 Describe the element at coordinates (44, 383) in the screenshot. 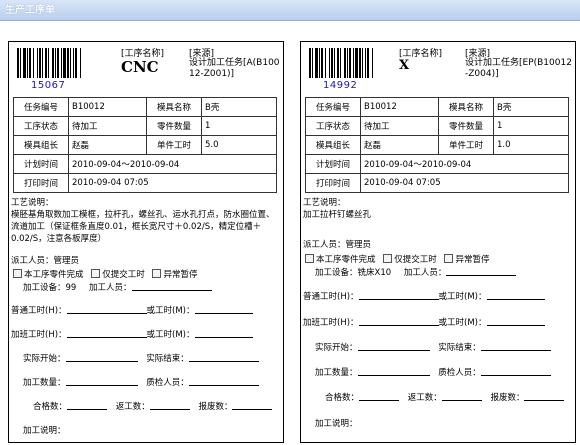

I see `process-qty-label: 加工数量：` at that location.